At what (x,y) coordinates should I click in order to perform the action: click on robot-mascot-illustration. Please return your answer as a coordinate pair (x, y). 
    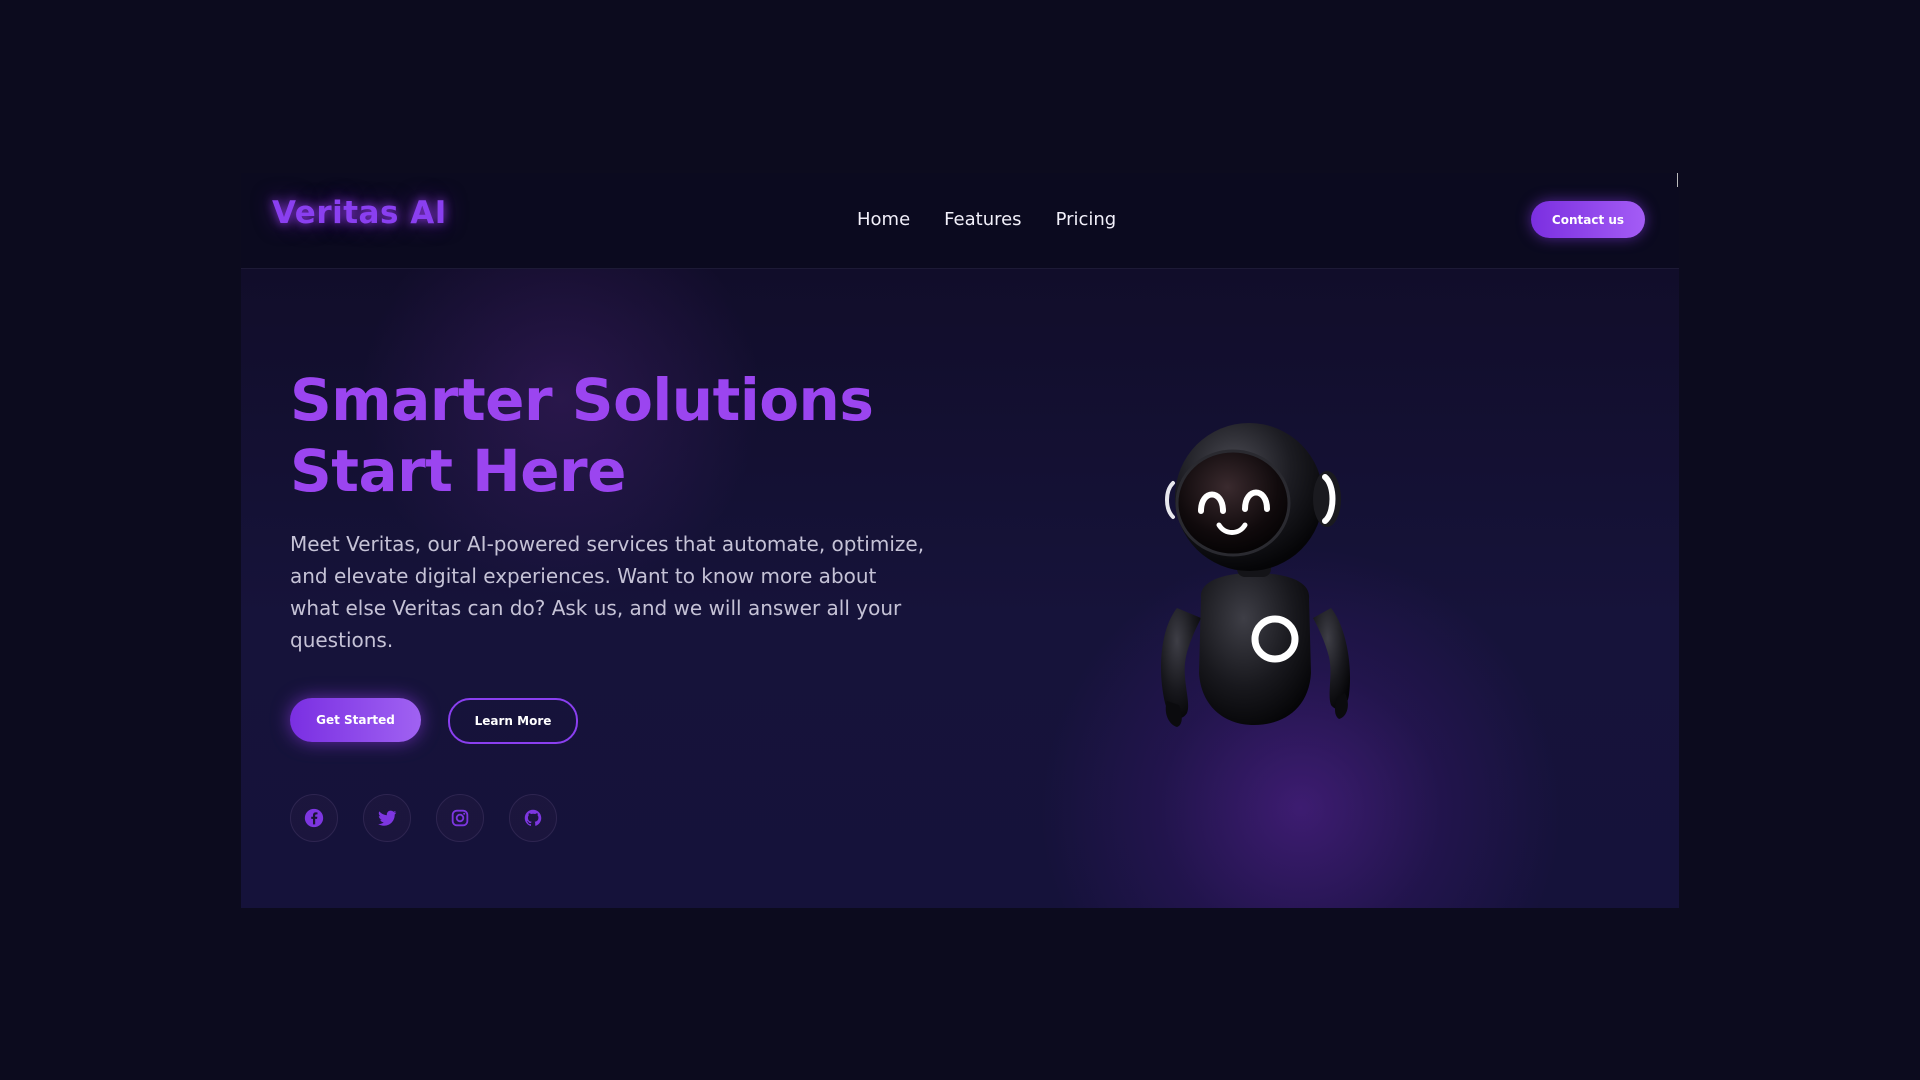
    Looking at the image, I should click on (1256, 575).